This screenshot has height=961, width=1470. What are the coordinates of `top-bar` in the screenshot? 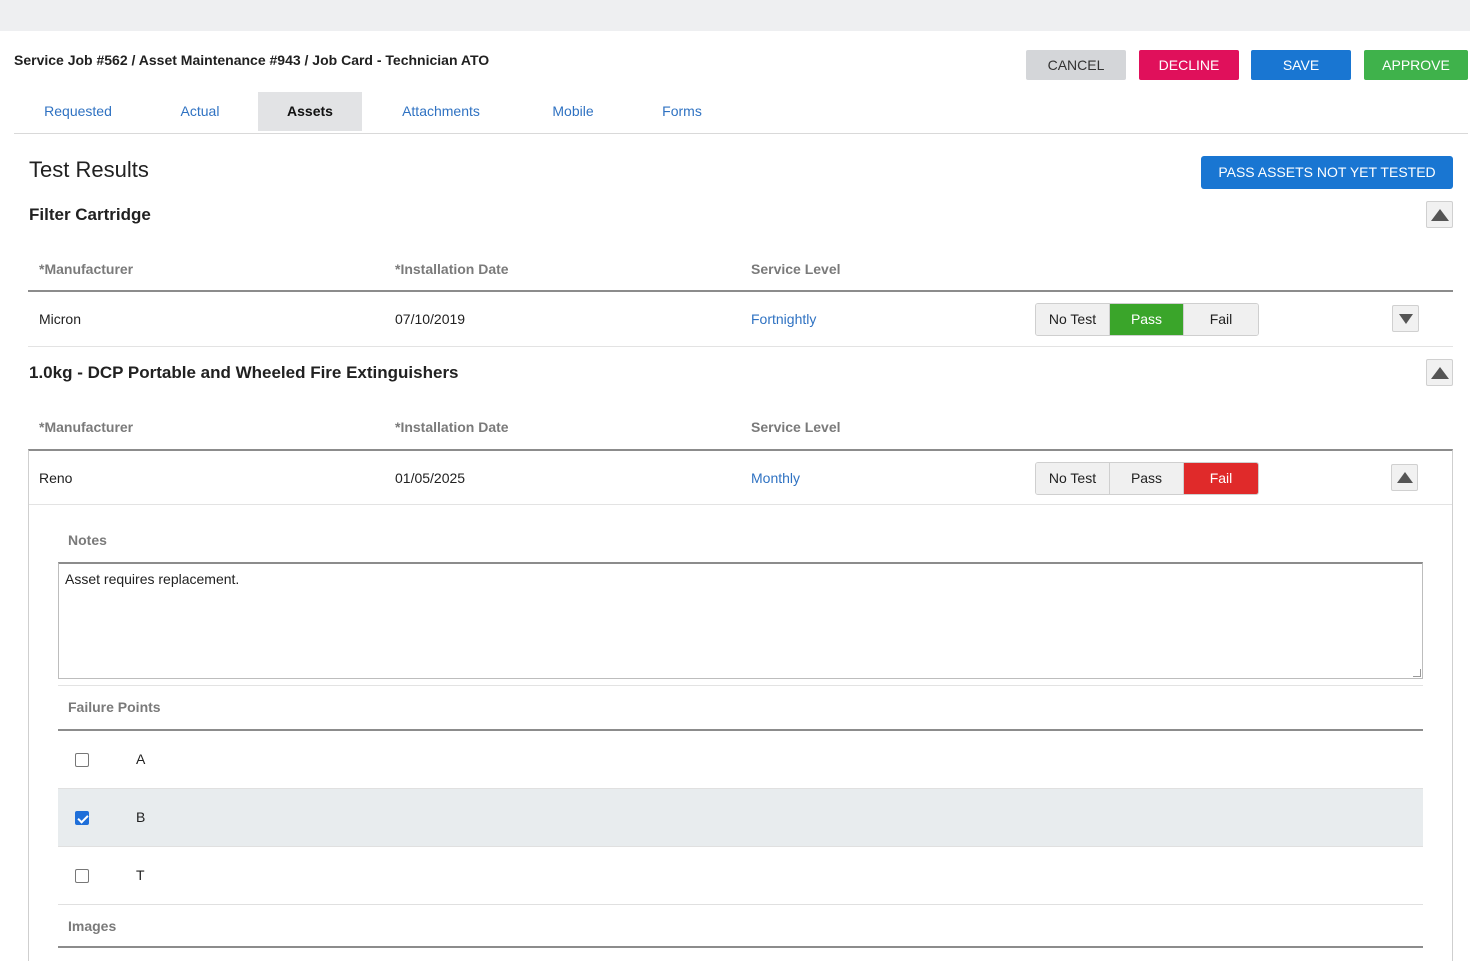 It's located at (735, 15).